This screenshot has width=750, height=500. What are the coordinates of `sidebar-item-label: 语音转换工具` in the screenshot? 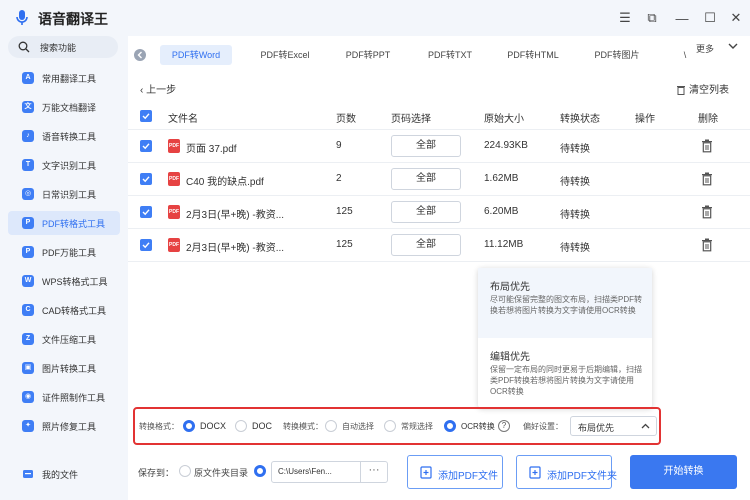 It's located at (69, 137).